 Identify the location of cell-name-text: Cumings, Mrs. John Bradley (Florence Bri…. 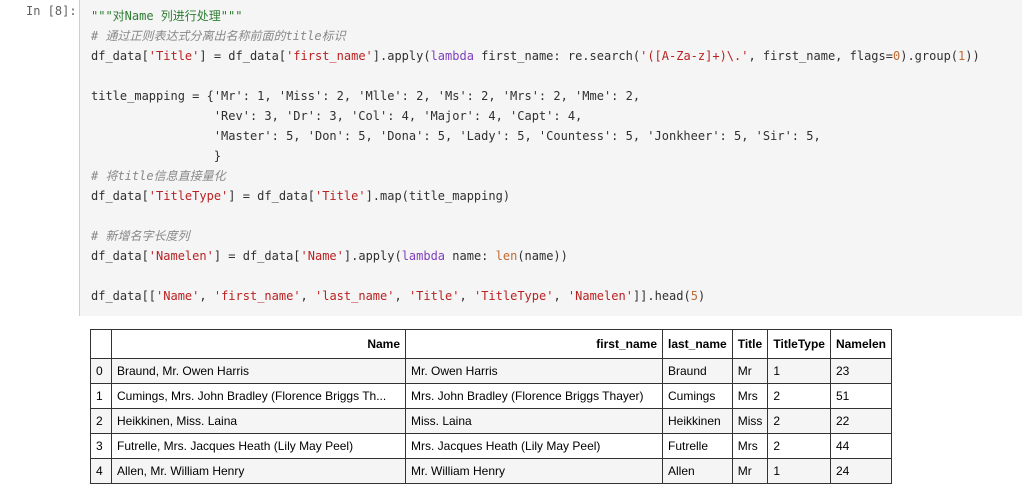
(252, 396).